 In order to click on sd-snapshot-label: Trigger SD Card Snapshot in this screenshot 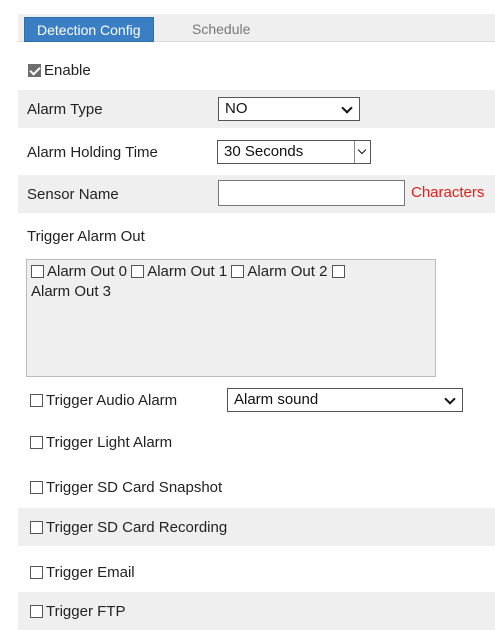, I will do `click(134, 487)`.